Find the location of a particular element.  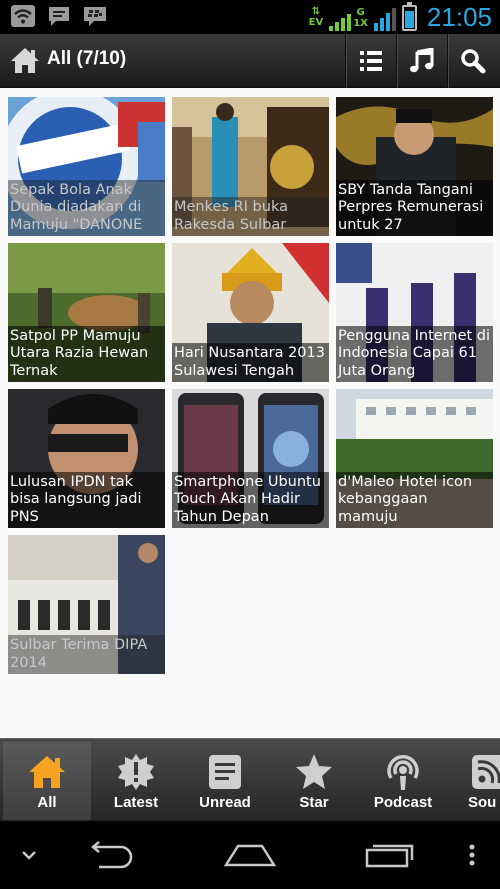

tab-label: Star is located at coordinates (314, 802).